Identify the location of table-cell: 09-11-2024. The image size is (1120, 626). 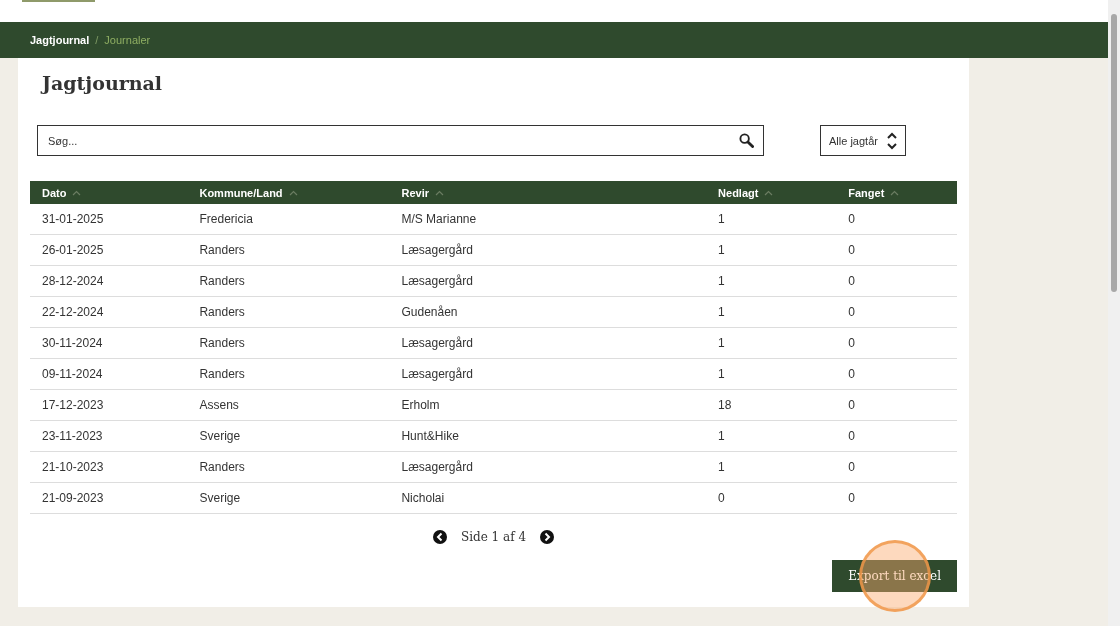
(109, 374).